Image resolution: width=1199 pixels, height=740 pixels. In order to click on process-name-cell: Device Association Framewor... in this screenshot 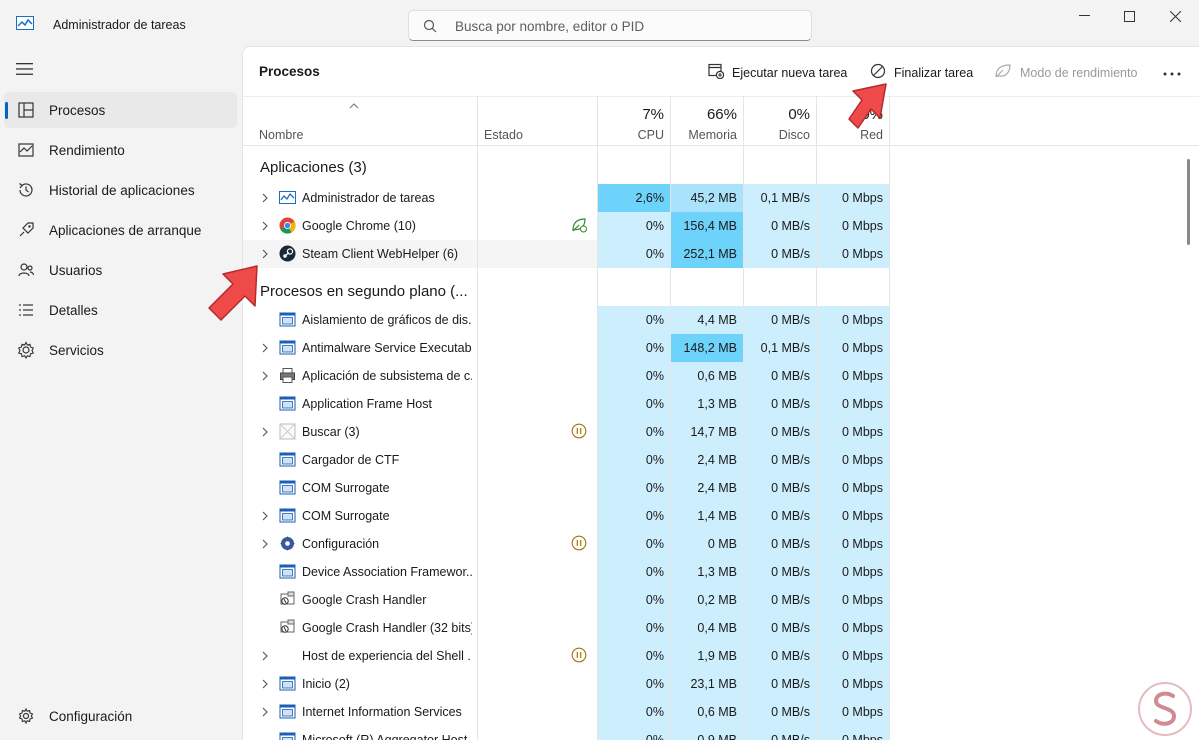, I will do `click(360, 572)`.